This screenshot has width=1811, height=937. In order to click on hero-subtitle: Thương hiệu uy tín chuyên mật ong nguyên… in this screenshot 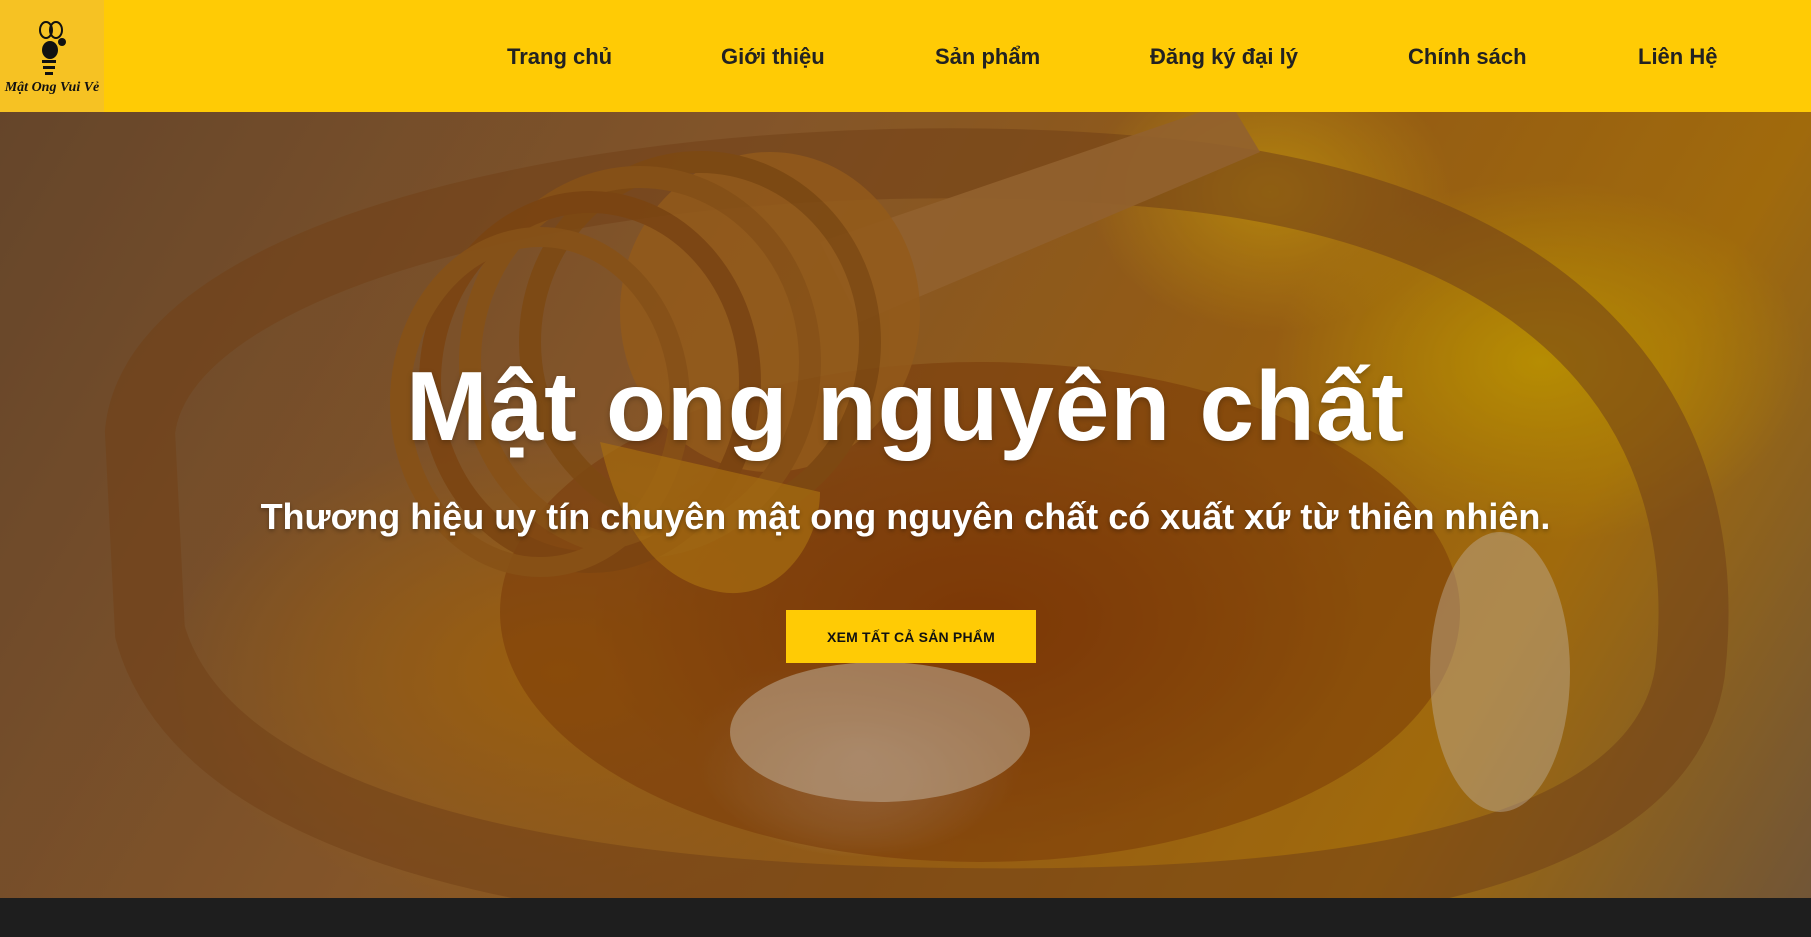, I will do `click(905, 516)`.